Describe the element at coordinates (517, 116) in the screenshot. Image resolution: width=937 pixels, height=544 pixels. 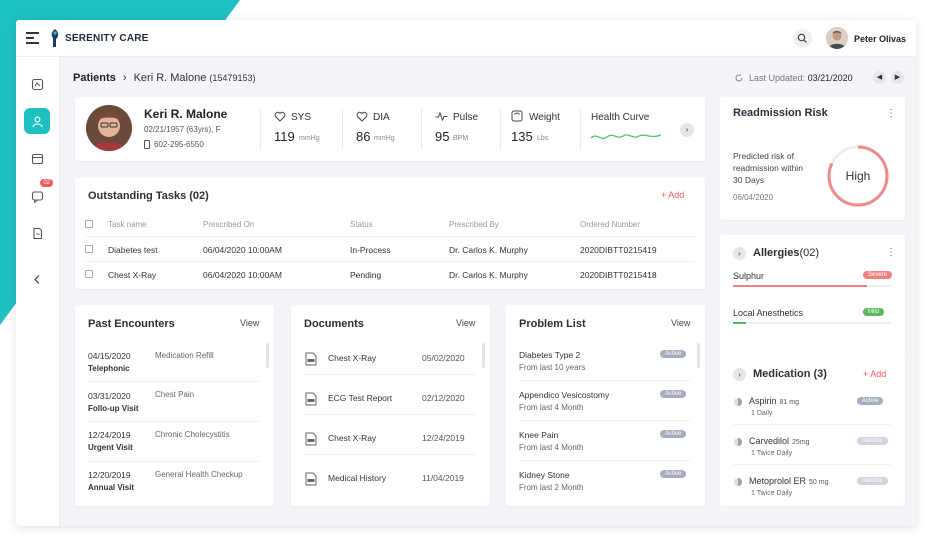
I see `scale-icon` at that location.